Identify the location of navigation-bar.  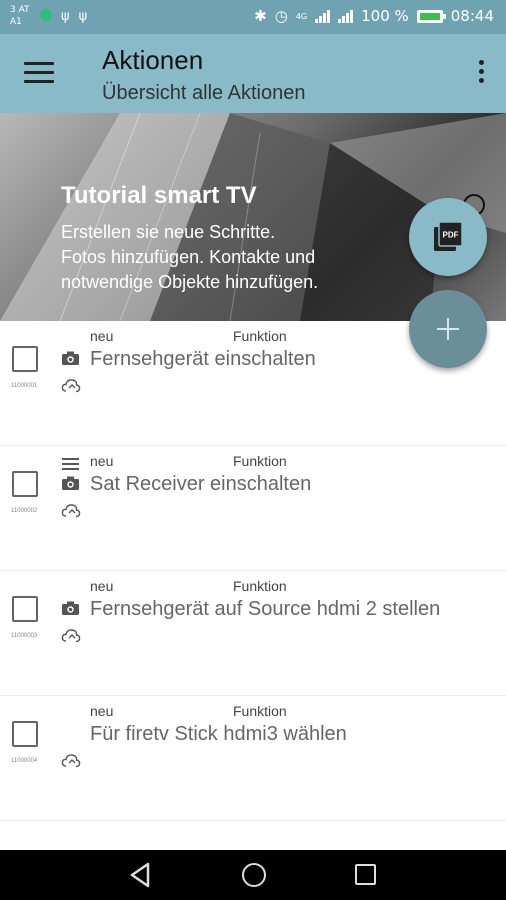
(253, 875).